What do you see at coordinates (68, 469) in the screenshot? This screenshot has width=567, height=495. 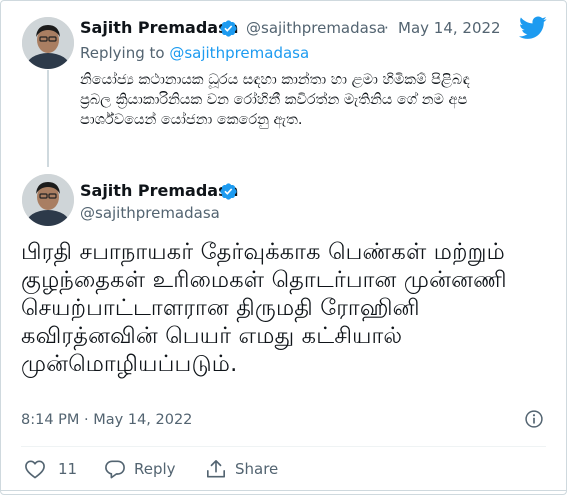 I see `like-count: 11` at bounding box center [68, 469].